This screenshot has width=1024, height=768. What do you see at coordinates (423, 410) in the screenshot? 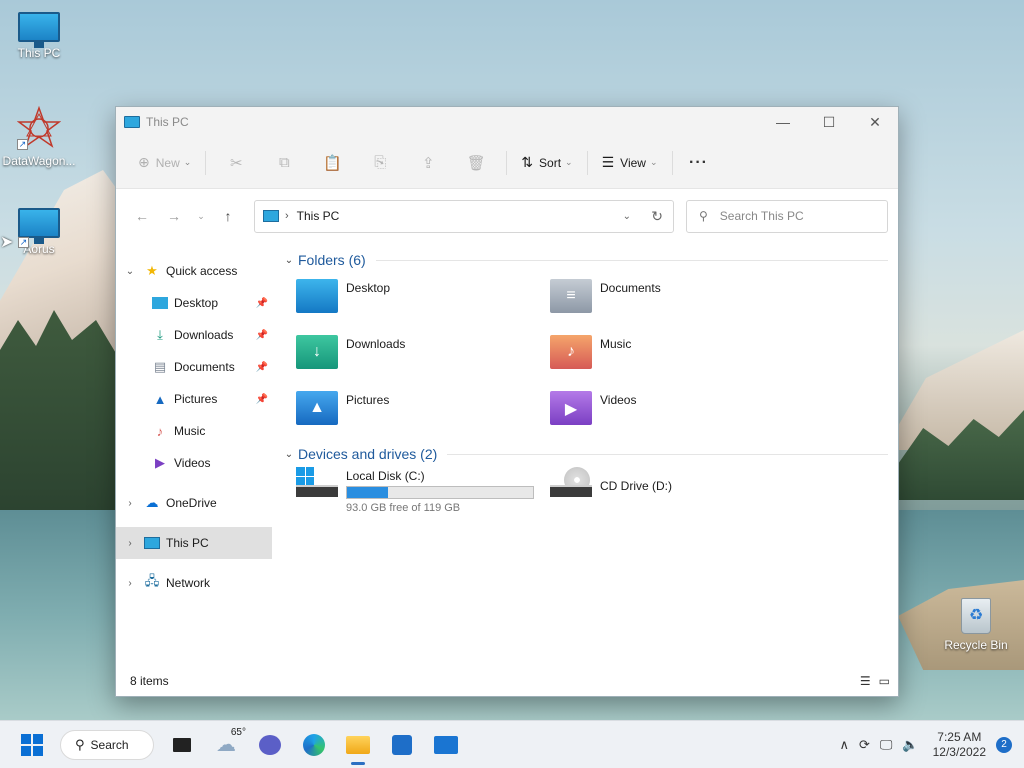
I see `folder-pictures: ▲ Pictures` at bounding box center [423, 410].